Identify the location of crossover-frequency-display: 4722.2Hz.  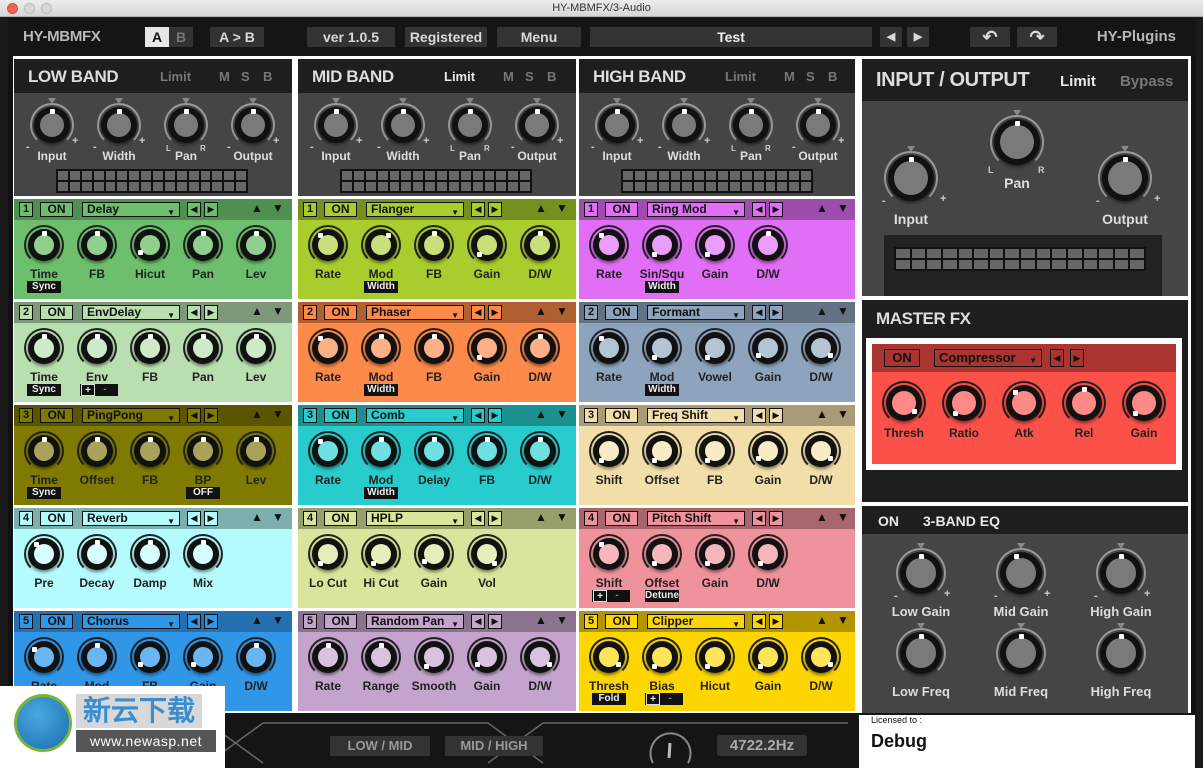
(762, 745).